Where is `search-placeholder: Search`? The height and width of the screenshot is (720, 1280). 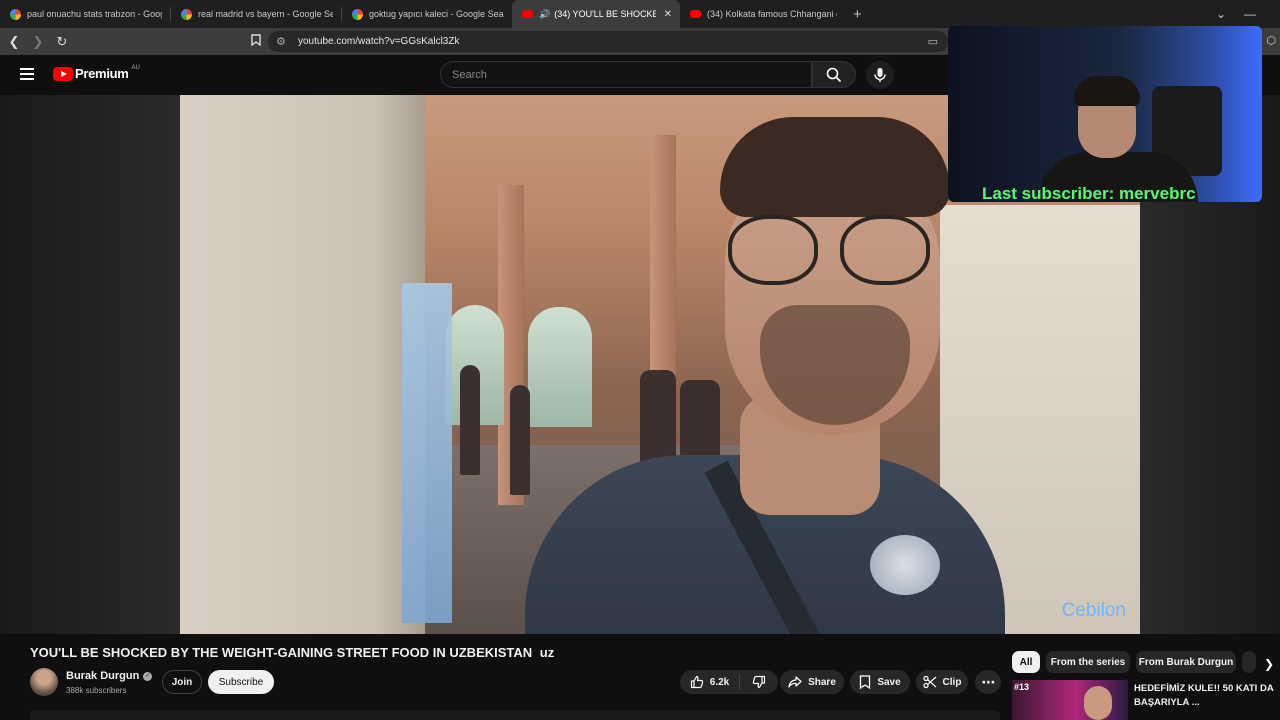
search-placeholder: Search is located at coordinates (469, 74).